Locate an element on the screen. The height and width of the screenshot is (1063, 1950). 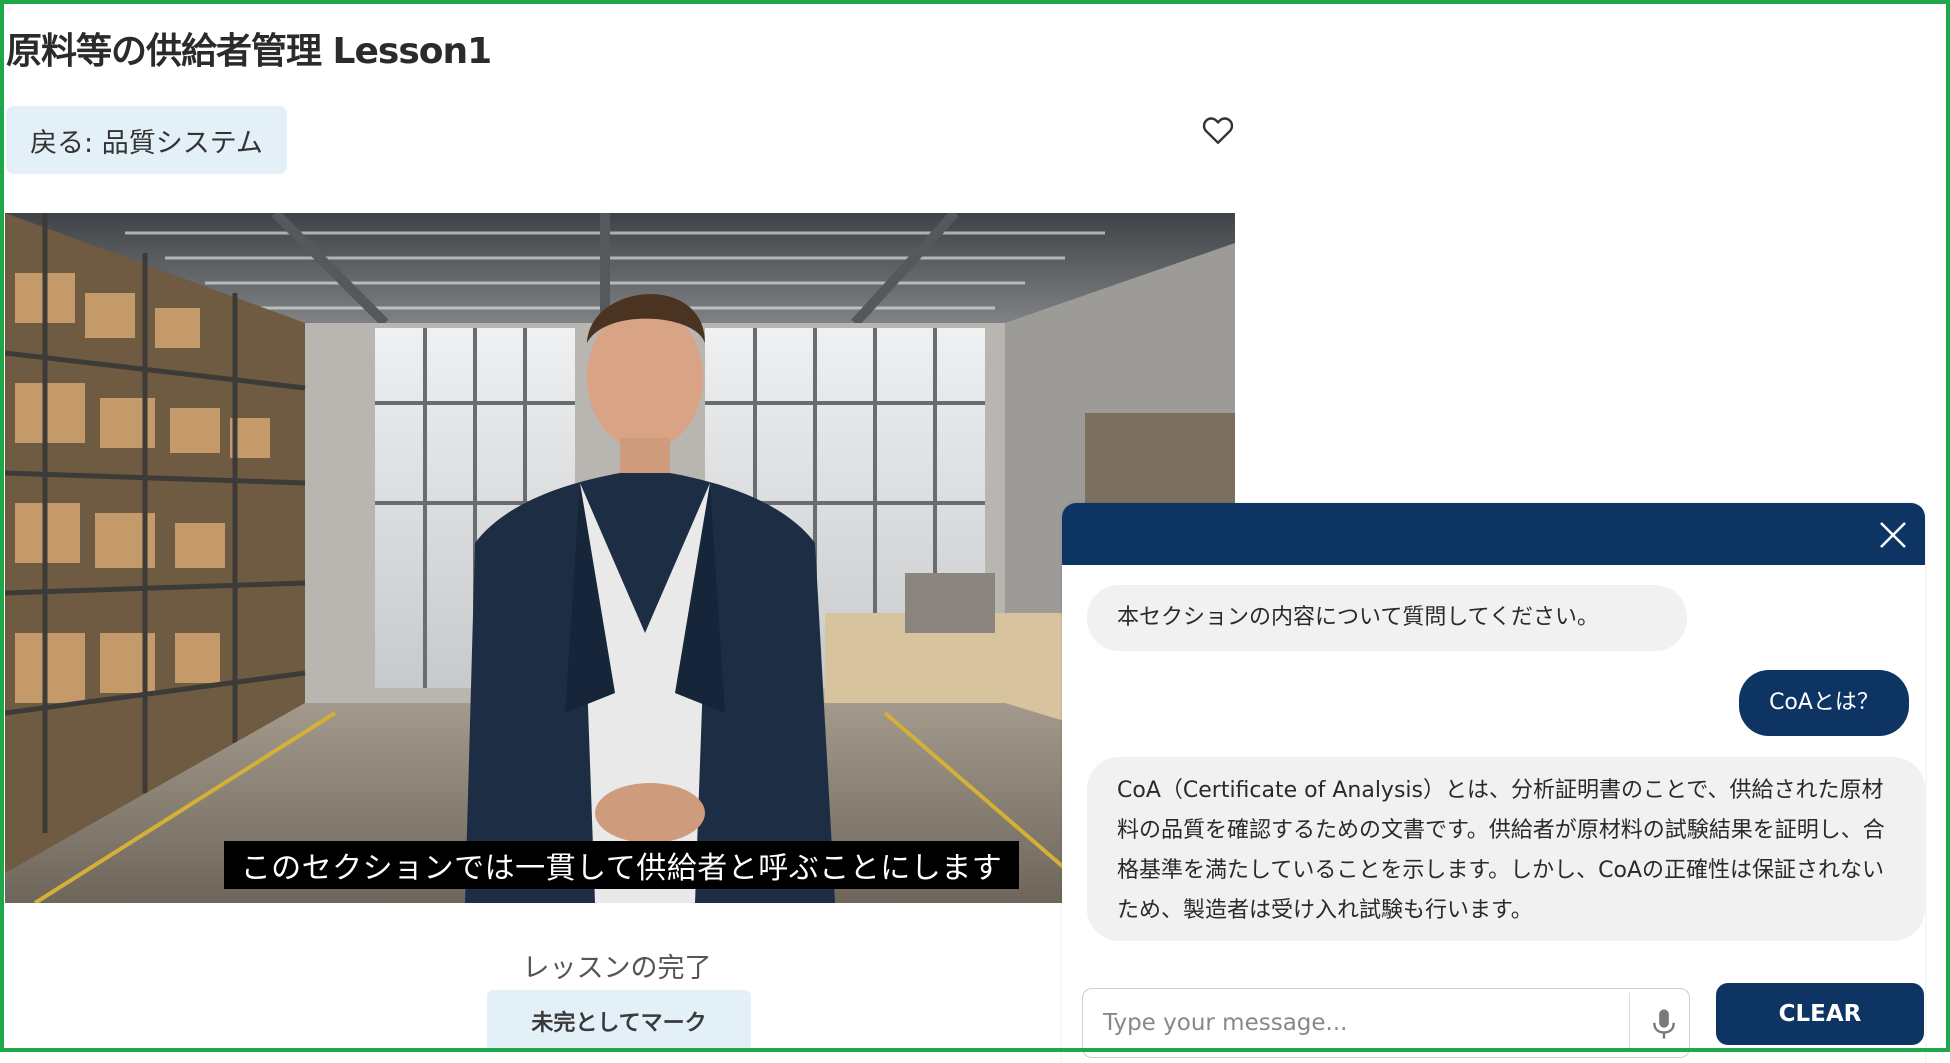
back-button: 戻る: 品質システム is located at coordinates (146, 140).